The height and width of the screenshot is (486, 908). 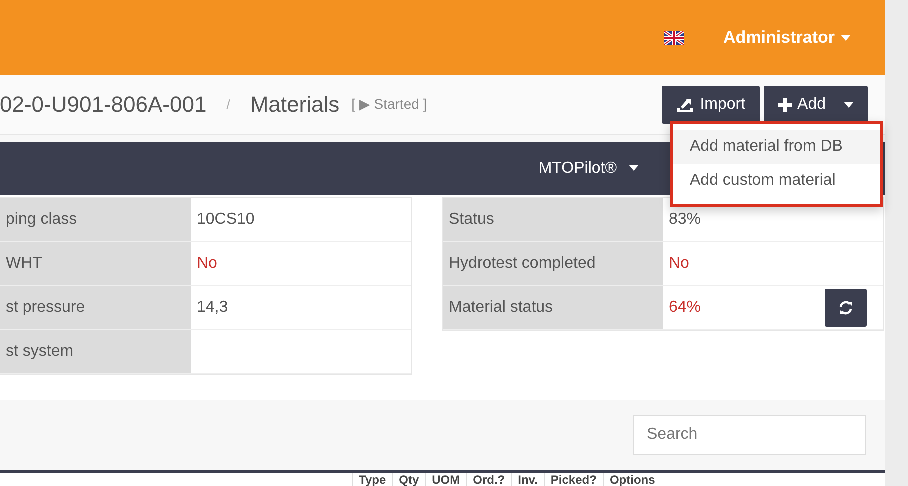 I want to click on column-header: Inv., so click(x=527, y=479).